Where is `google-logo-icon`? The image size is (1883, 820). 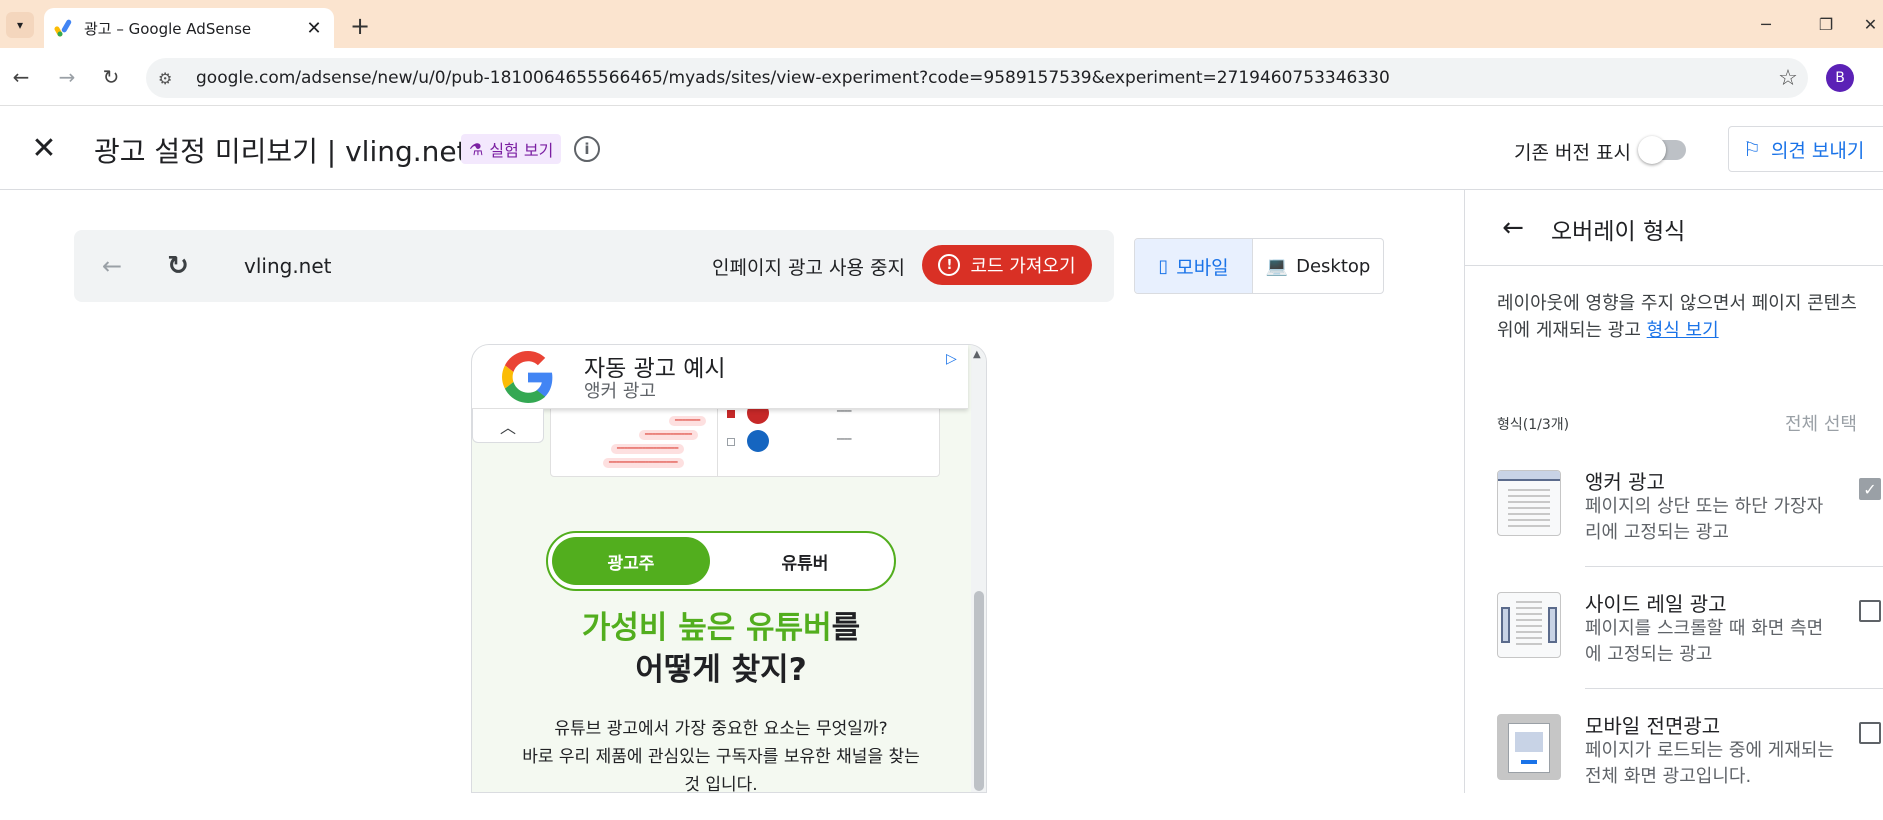 google-logo-icon is located at coordinates (527, 377).